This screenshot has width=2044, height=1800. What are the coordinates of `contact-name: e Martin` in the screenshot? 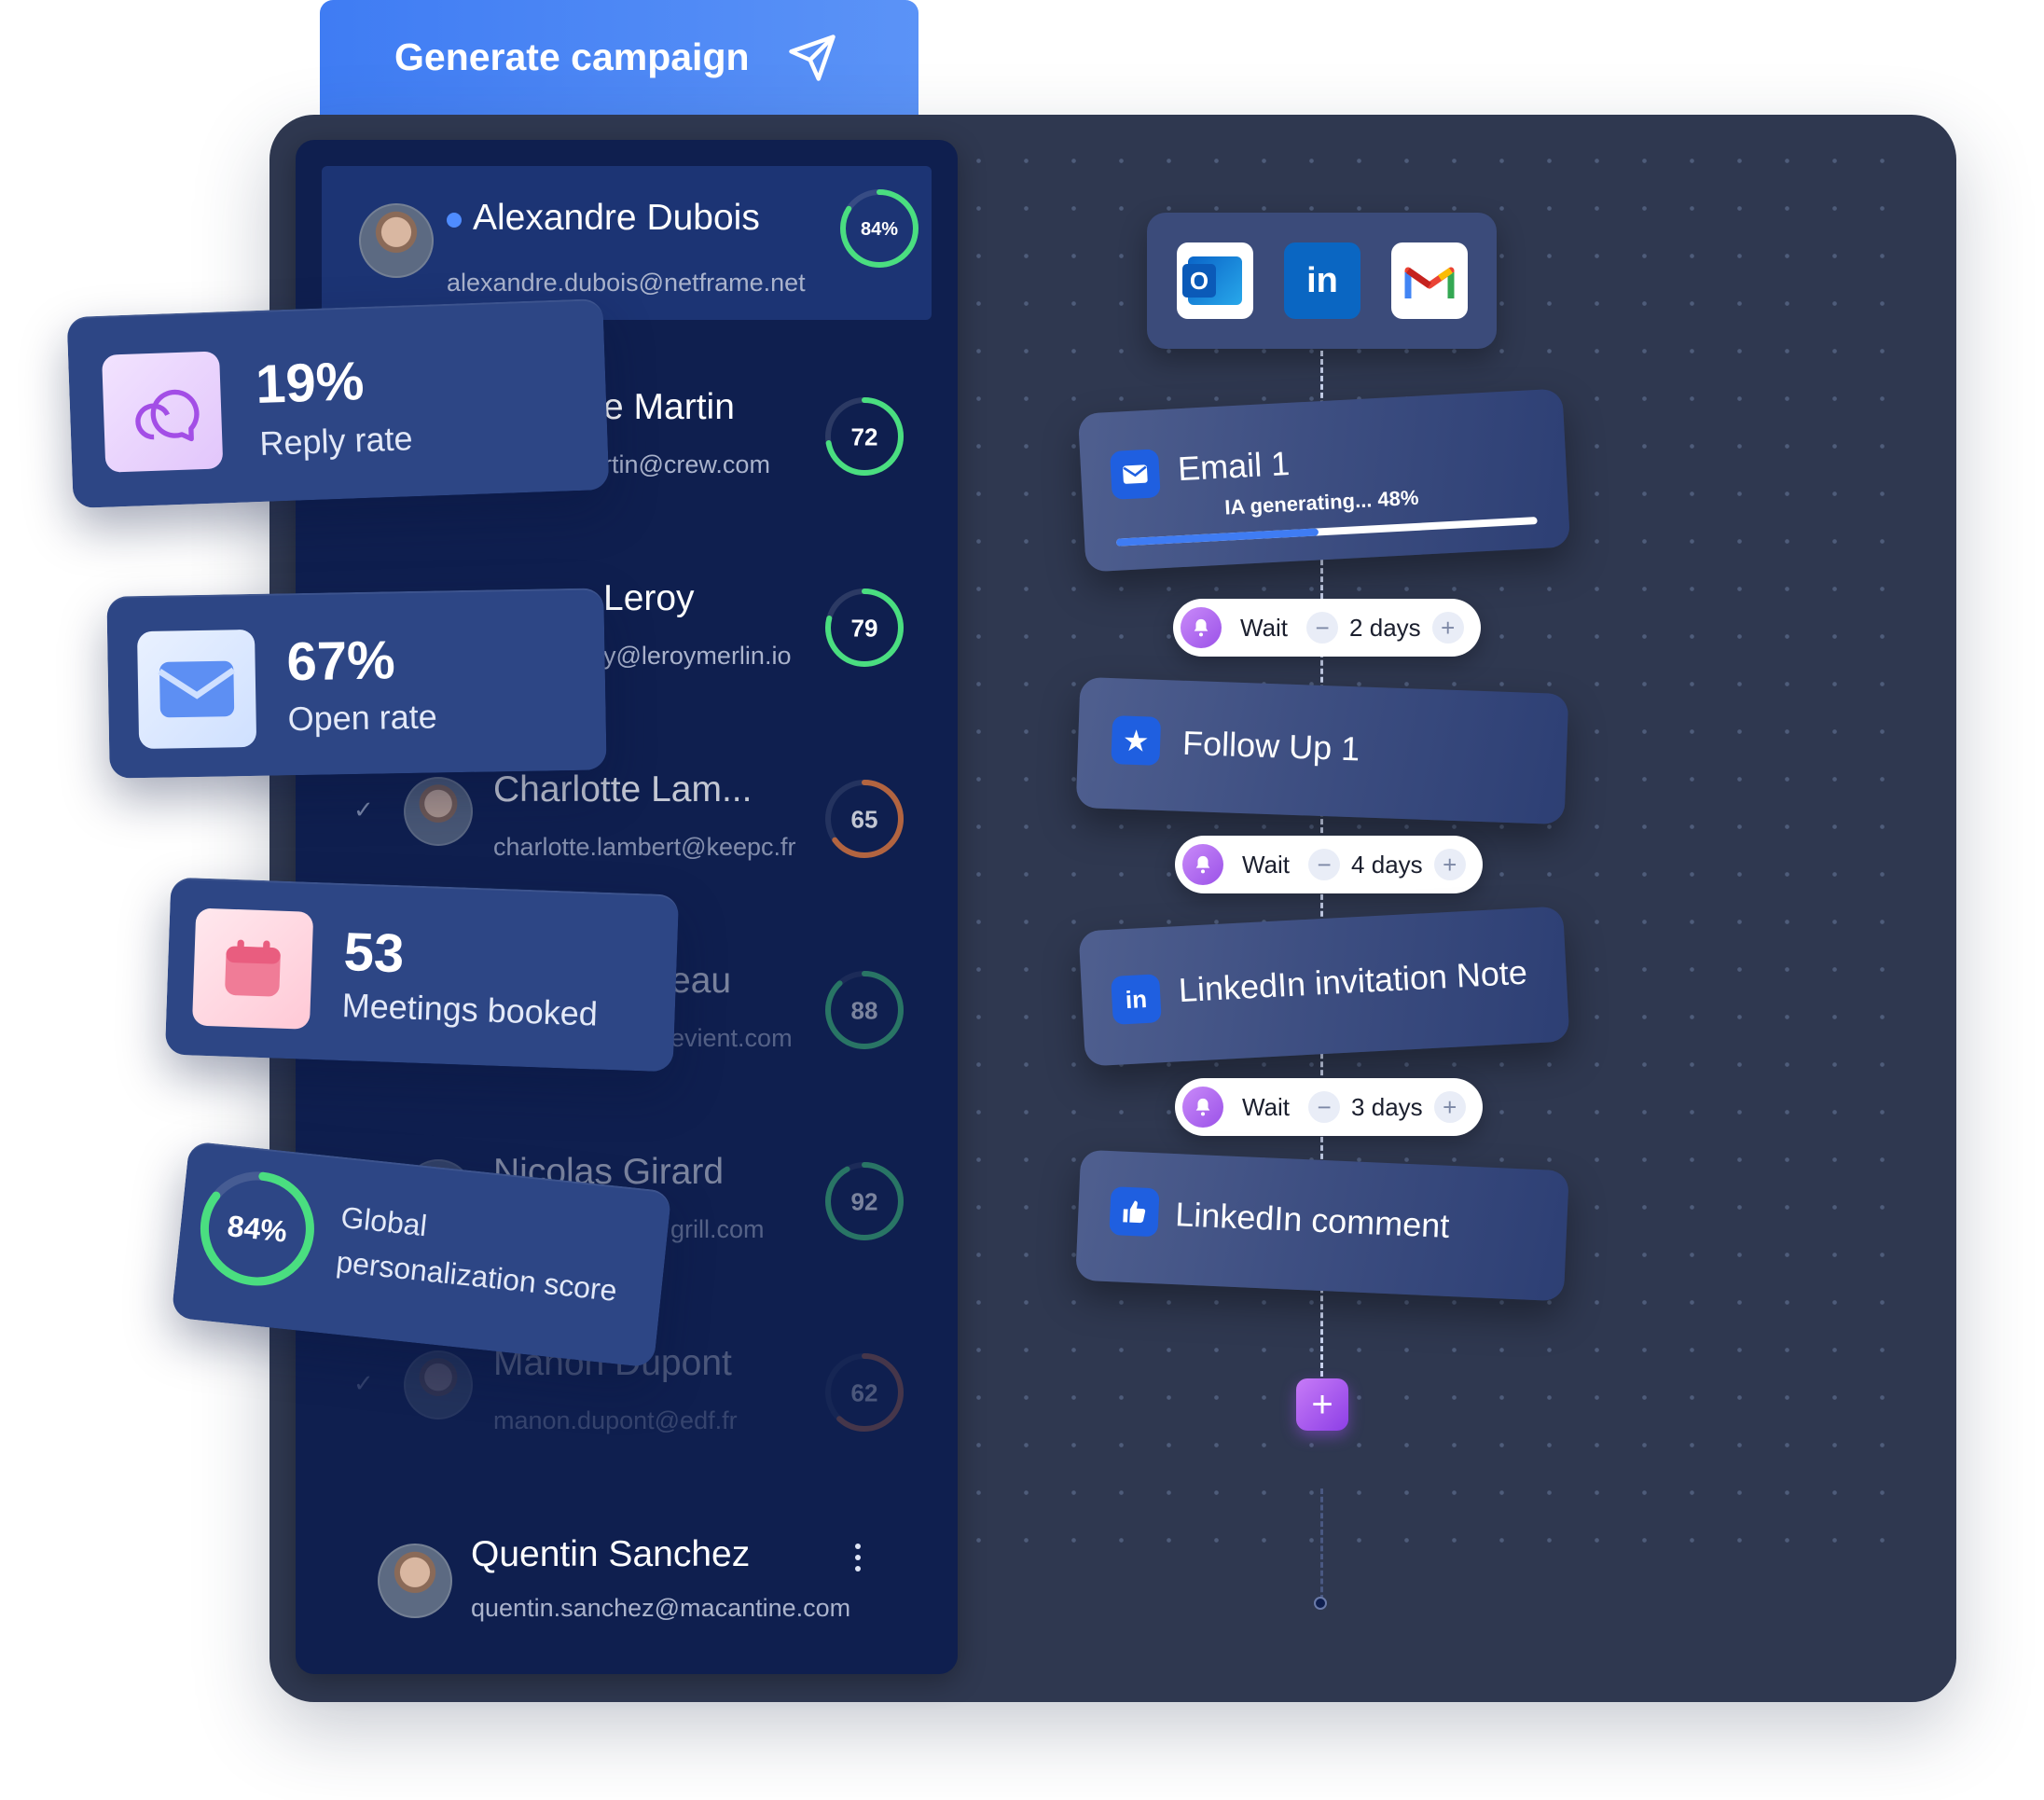 It's located at (669, 407).